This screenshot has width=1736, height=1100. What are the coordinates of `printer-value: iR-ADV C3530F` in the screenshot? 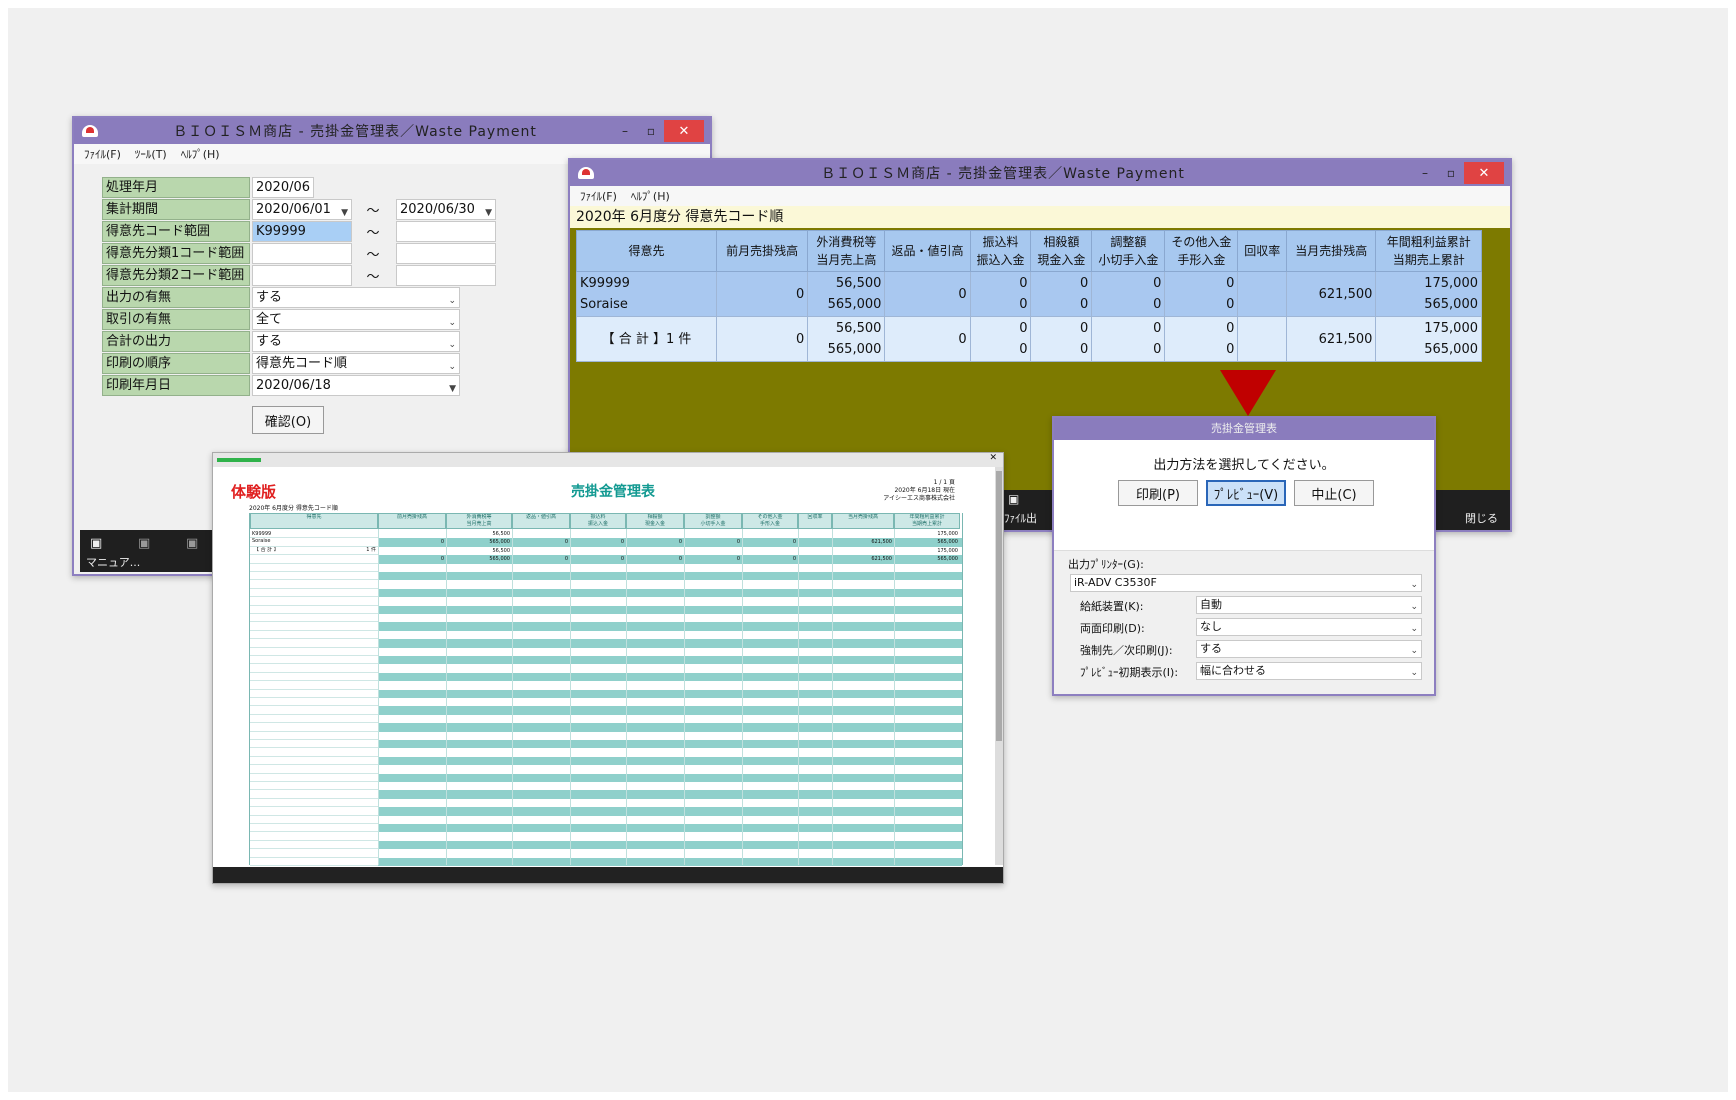 It's located at (1115, 582).